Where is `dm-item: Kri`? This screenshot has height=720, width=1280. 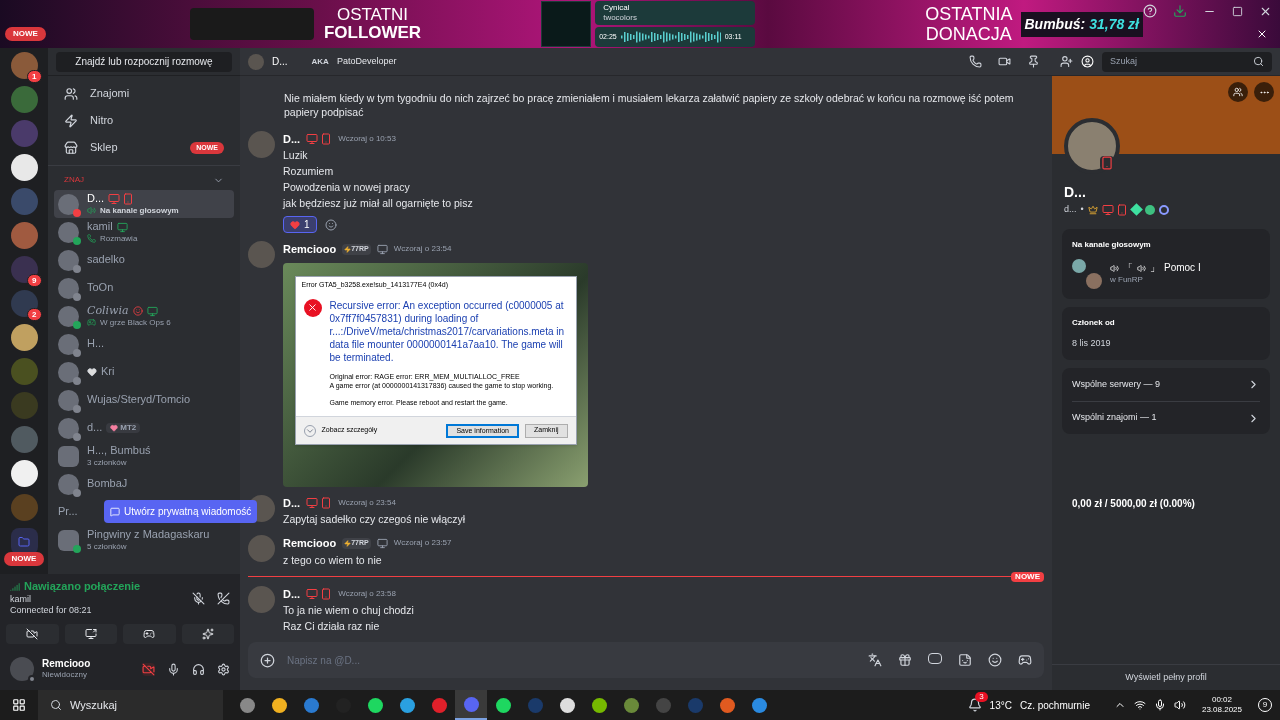
dm-item: Kri is located at coordinates (144, 372).